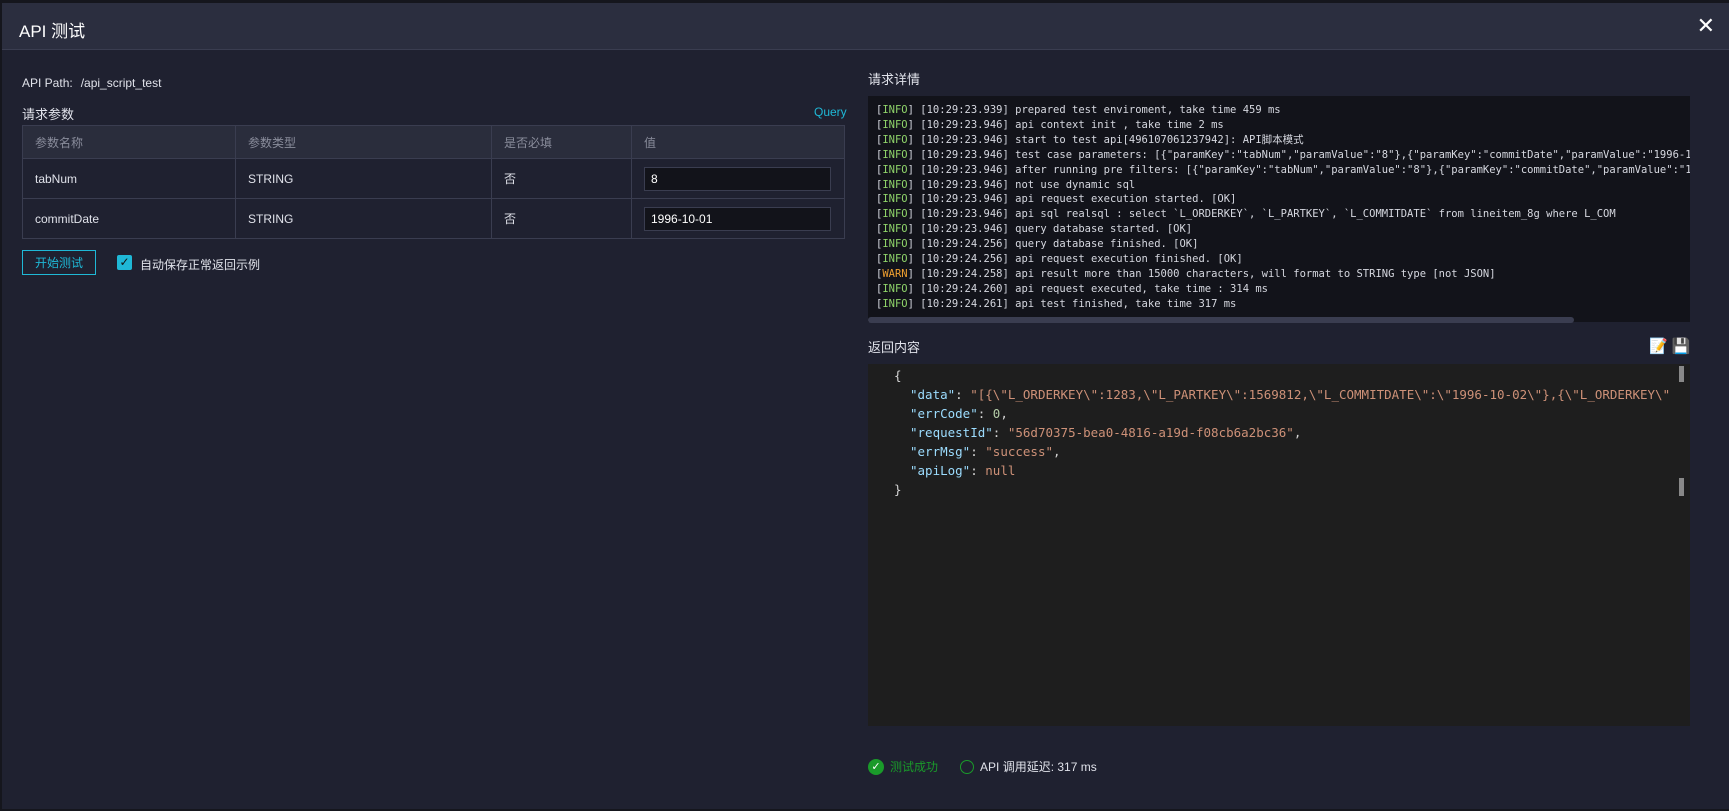 The height and width of the screenshot is (811, 1729). I want to click on format-icon: 📝, so click(1658, 346).